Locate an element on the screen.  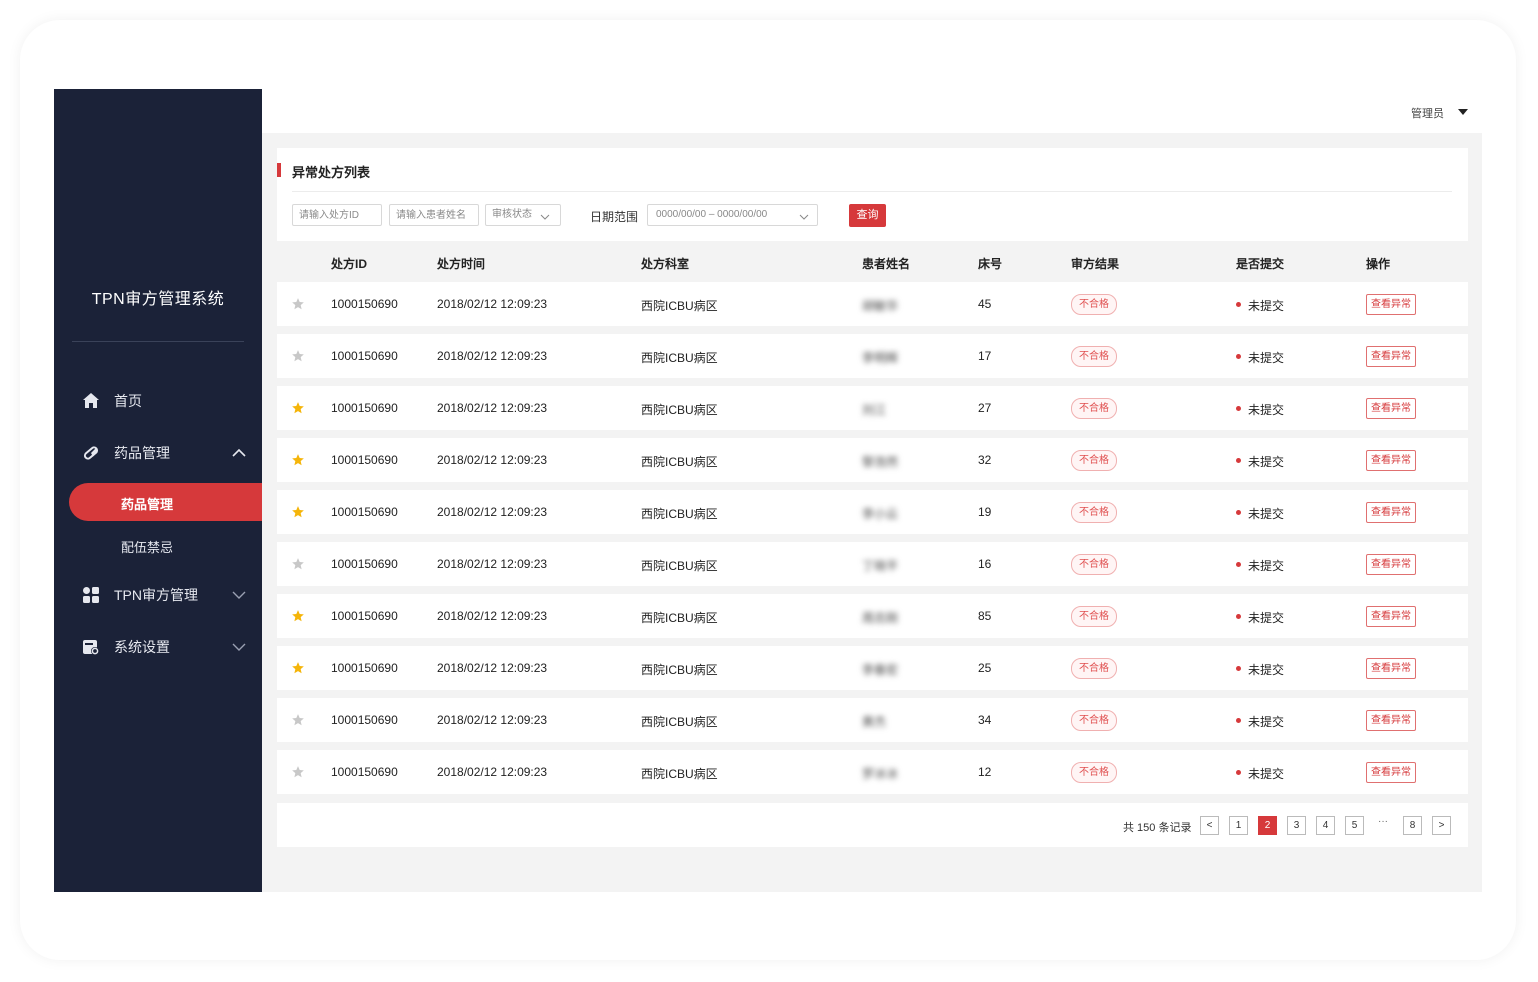
column-header: 处方科室 is located at coordinates (665, 264).